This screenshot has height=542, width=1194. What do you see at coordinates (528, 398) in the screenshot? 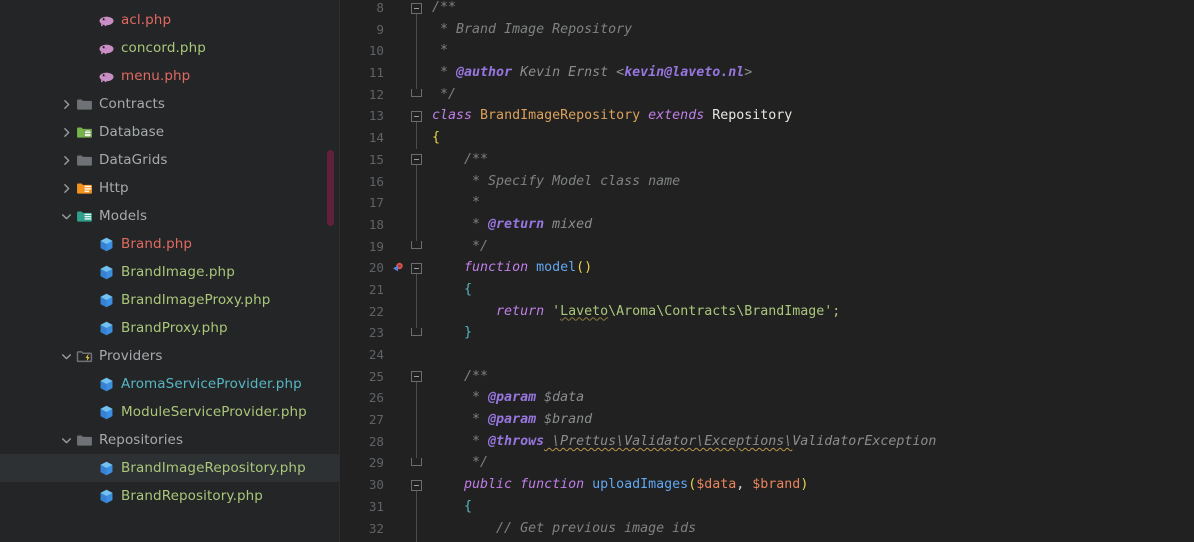
I see `code-text: * @param $data` at bounding box center [528, 398].